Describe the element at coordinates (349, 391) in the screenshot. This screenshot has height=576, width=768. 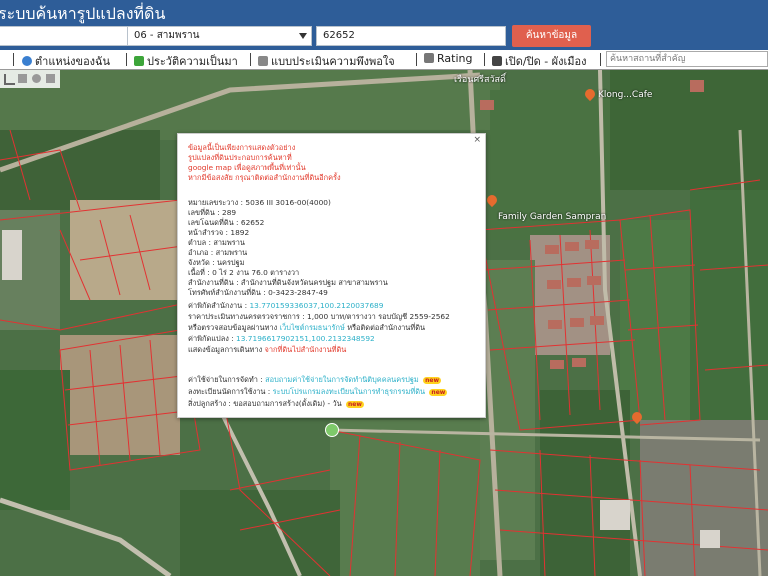
I see `appointment-link: ระบบโปรแกรมลงทะเบียนในการทำธุรกรรมที่ดิน` at that location.